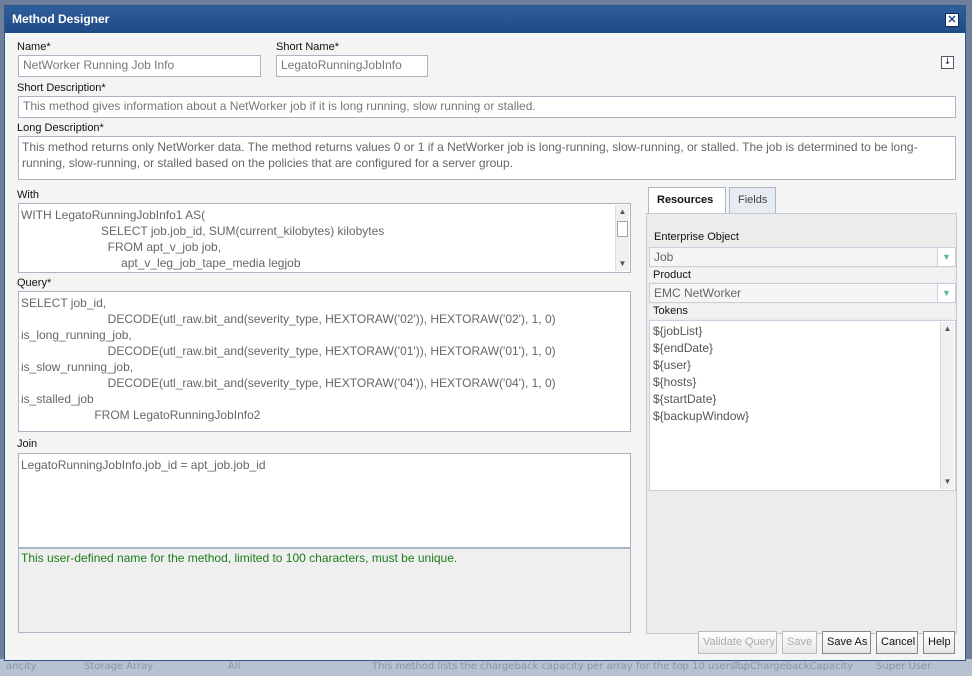 Image resolution: width=972 pixels, height=676 pixels. I want to click on query-line: is_stalled_job, so click(57, 399).